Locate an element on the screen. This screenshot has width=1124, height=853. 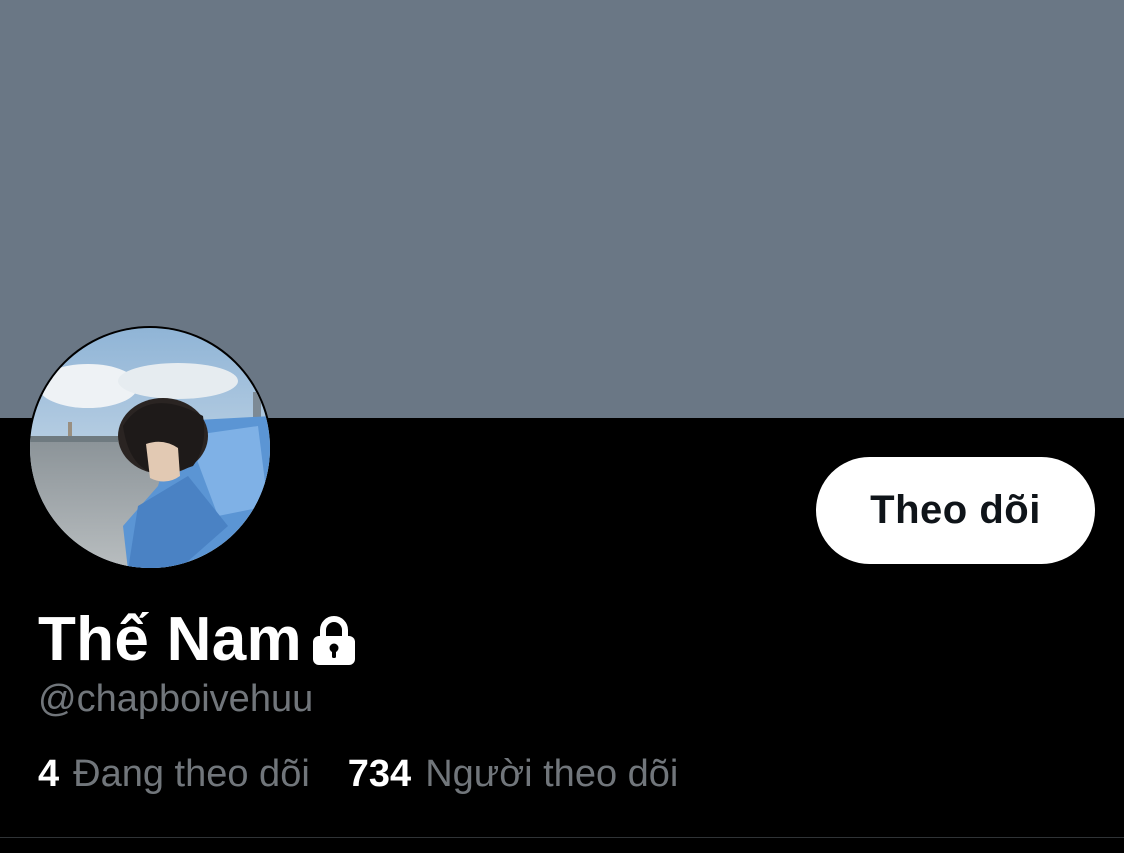
profile-stats: 4 Đang theo dõi 734 Người theo dõi is located at coordinates (358, 774).